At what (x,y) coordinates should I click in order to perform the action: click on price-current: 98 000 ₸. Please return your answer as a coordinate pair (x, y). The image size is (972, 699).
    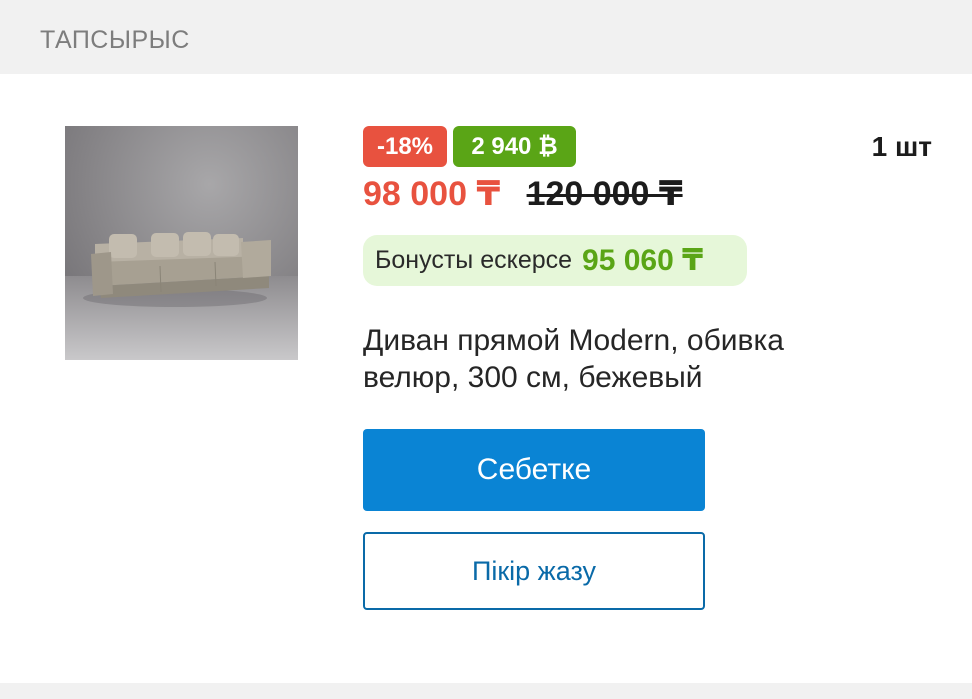
    Looking at the image, I should click on (432, 194).